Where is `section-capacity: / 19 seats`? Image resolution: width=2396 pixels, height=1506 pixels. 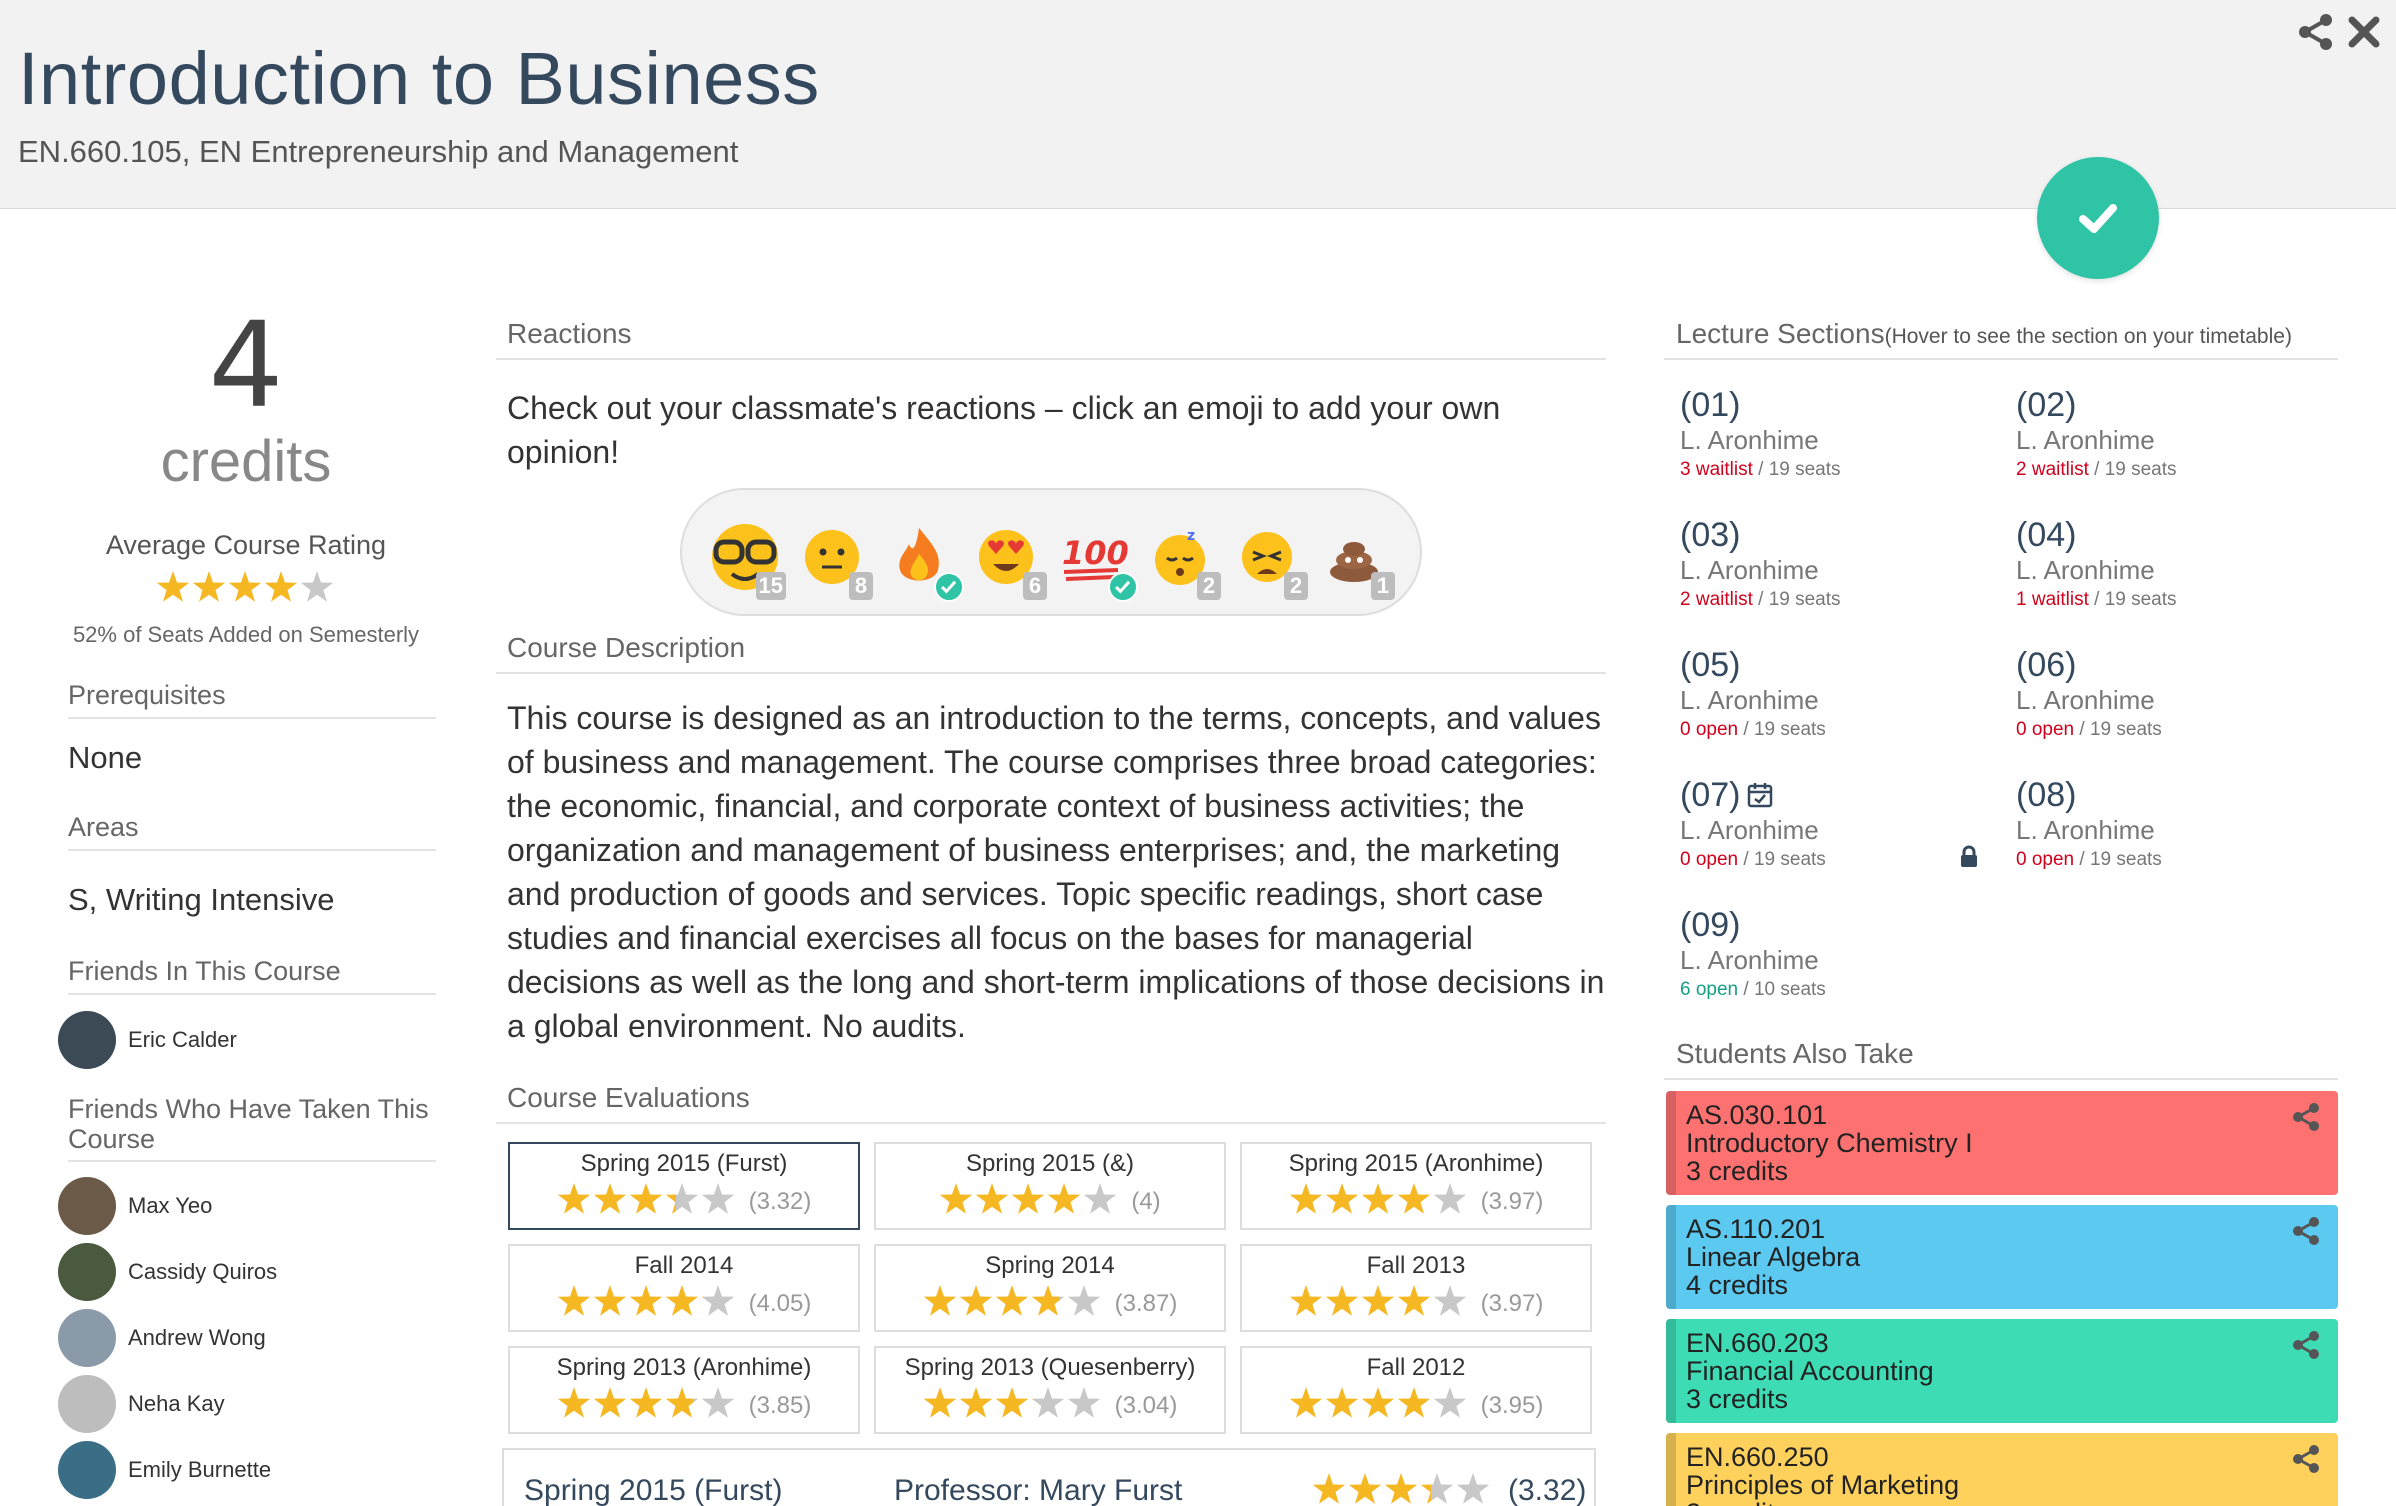 section-capacity: / 19 seats is located at coordinates (2118, 859).